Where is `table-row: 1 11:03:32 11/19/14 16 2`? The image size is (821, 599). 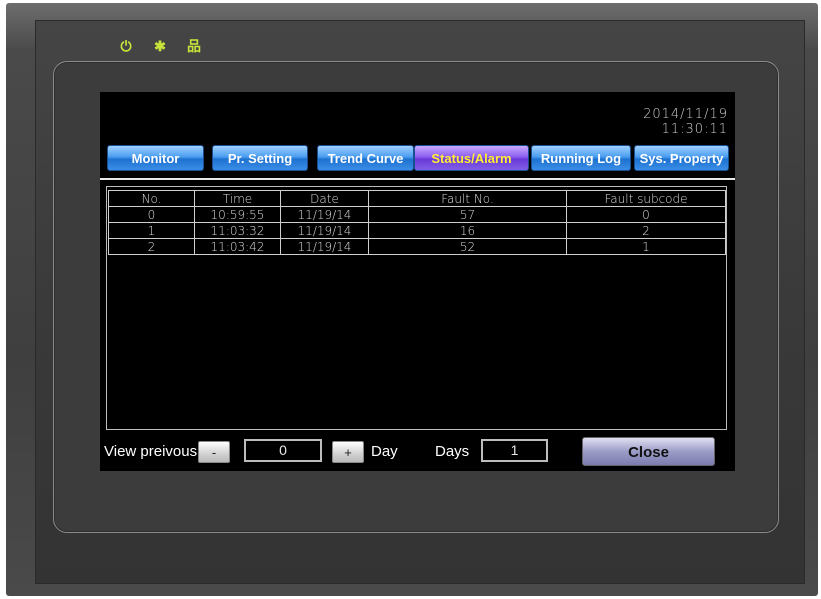
table-row: 1 11:03:32 11/19/14 16 2 is located at coordinates (417, 230).